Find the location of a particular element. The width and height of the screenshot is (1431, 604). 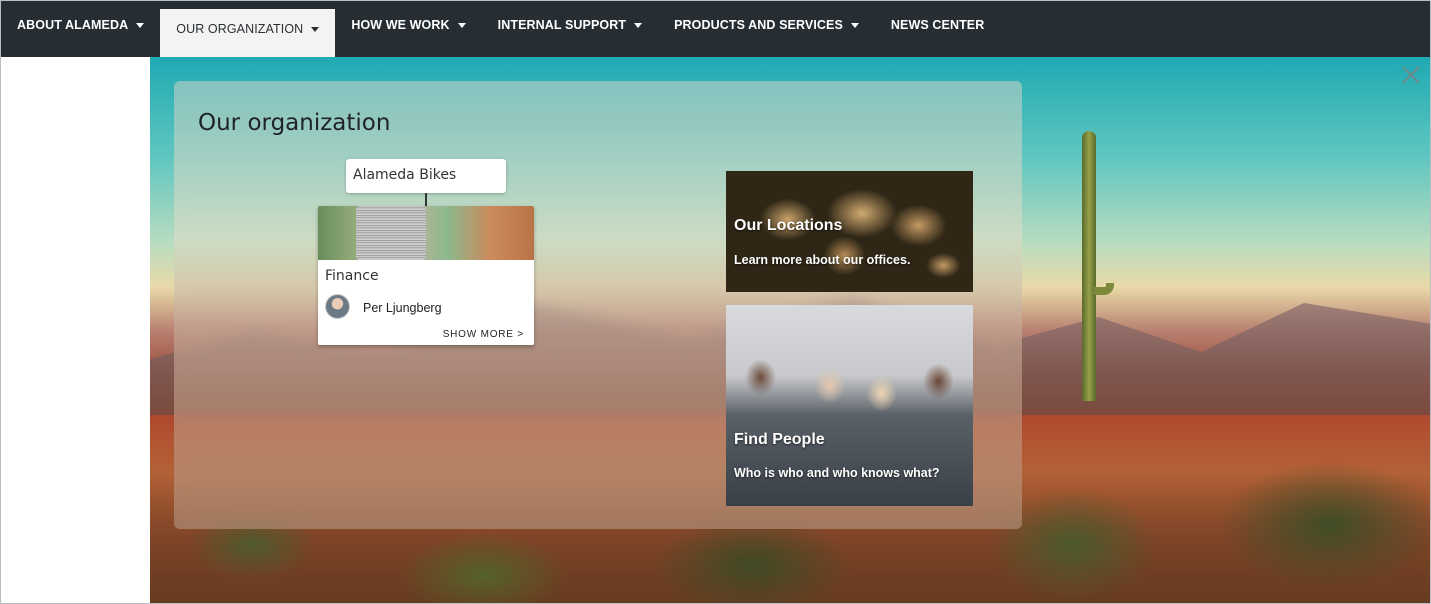

nav-item-news-center: NEWS CENTER is located at coordinates (937, 25).